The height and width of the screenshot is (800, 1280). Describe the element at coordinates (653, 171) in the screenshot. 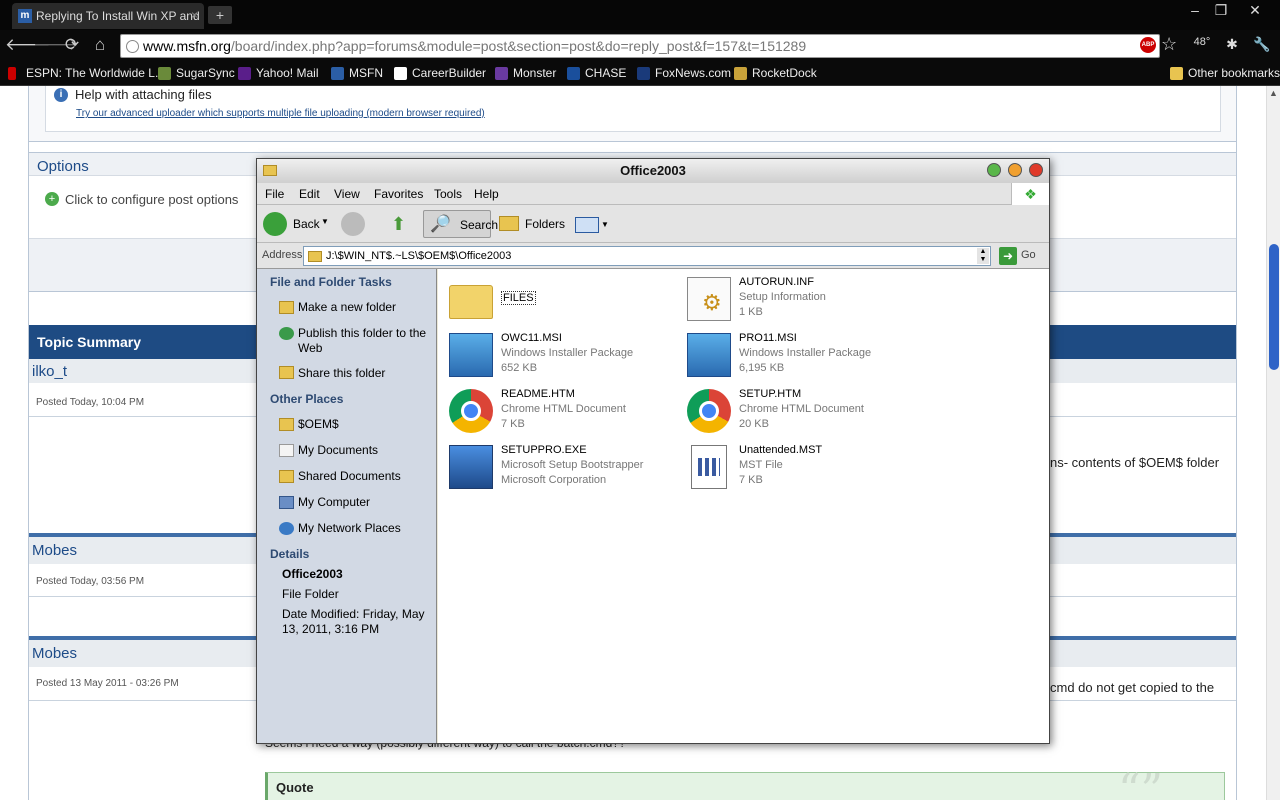

I see `explorer-title-bar: Office2003` at that location.